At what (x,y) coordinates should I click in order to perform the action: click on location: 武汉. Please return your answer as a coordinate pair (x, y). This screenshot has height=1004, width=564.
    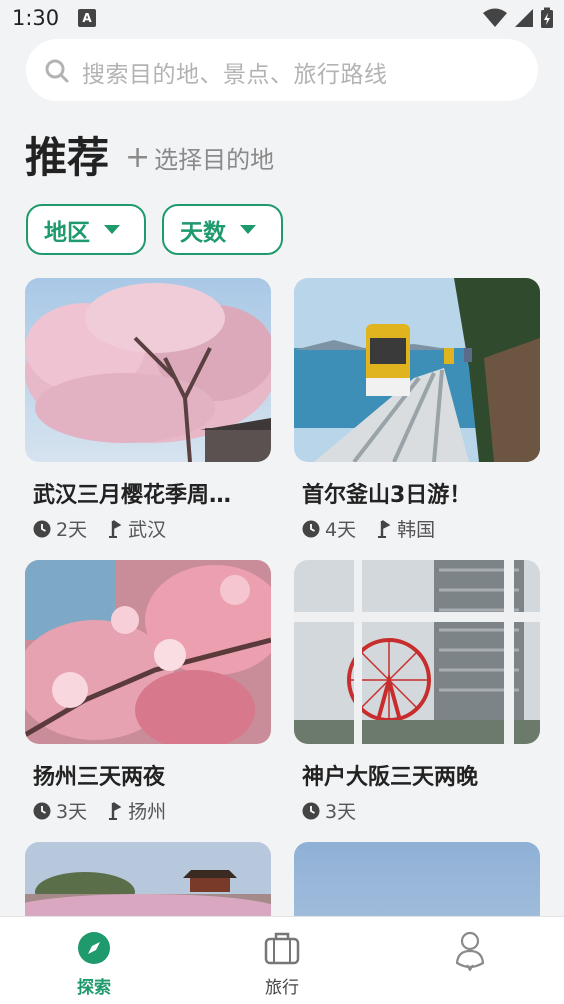
    Looking at the image, I should click on (136, 528).